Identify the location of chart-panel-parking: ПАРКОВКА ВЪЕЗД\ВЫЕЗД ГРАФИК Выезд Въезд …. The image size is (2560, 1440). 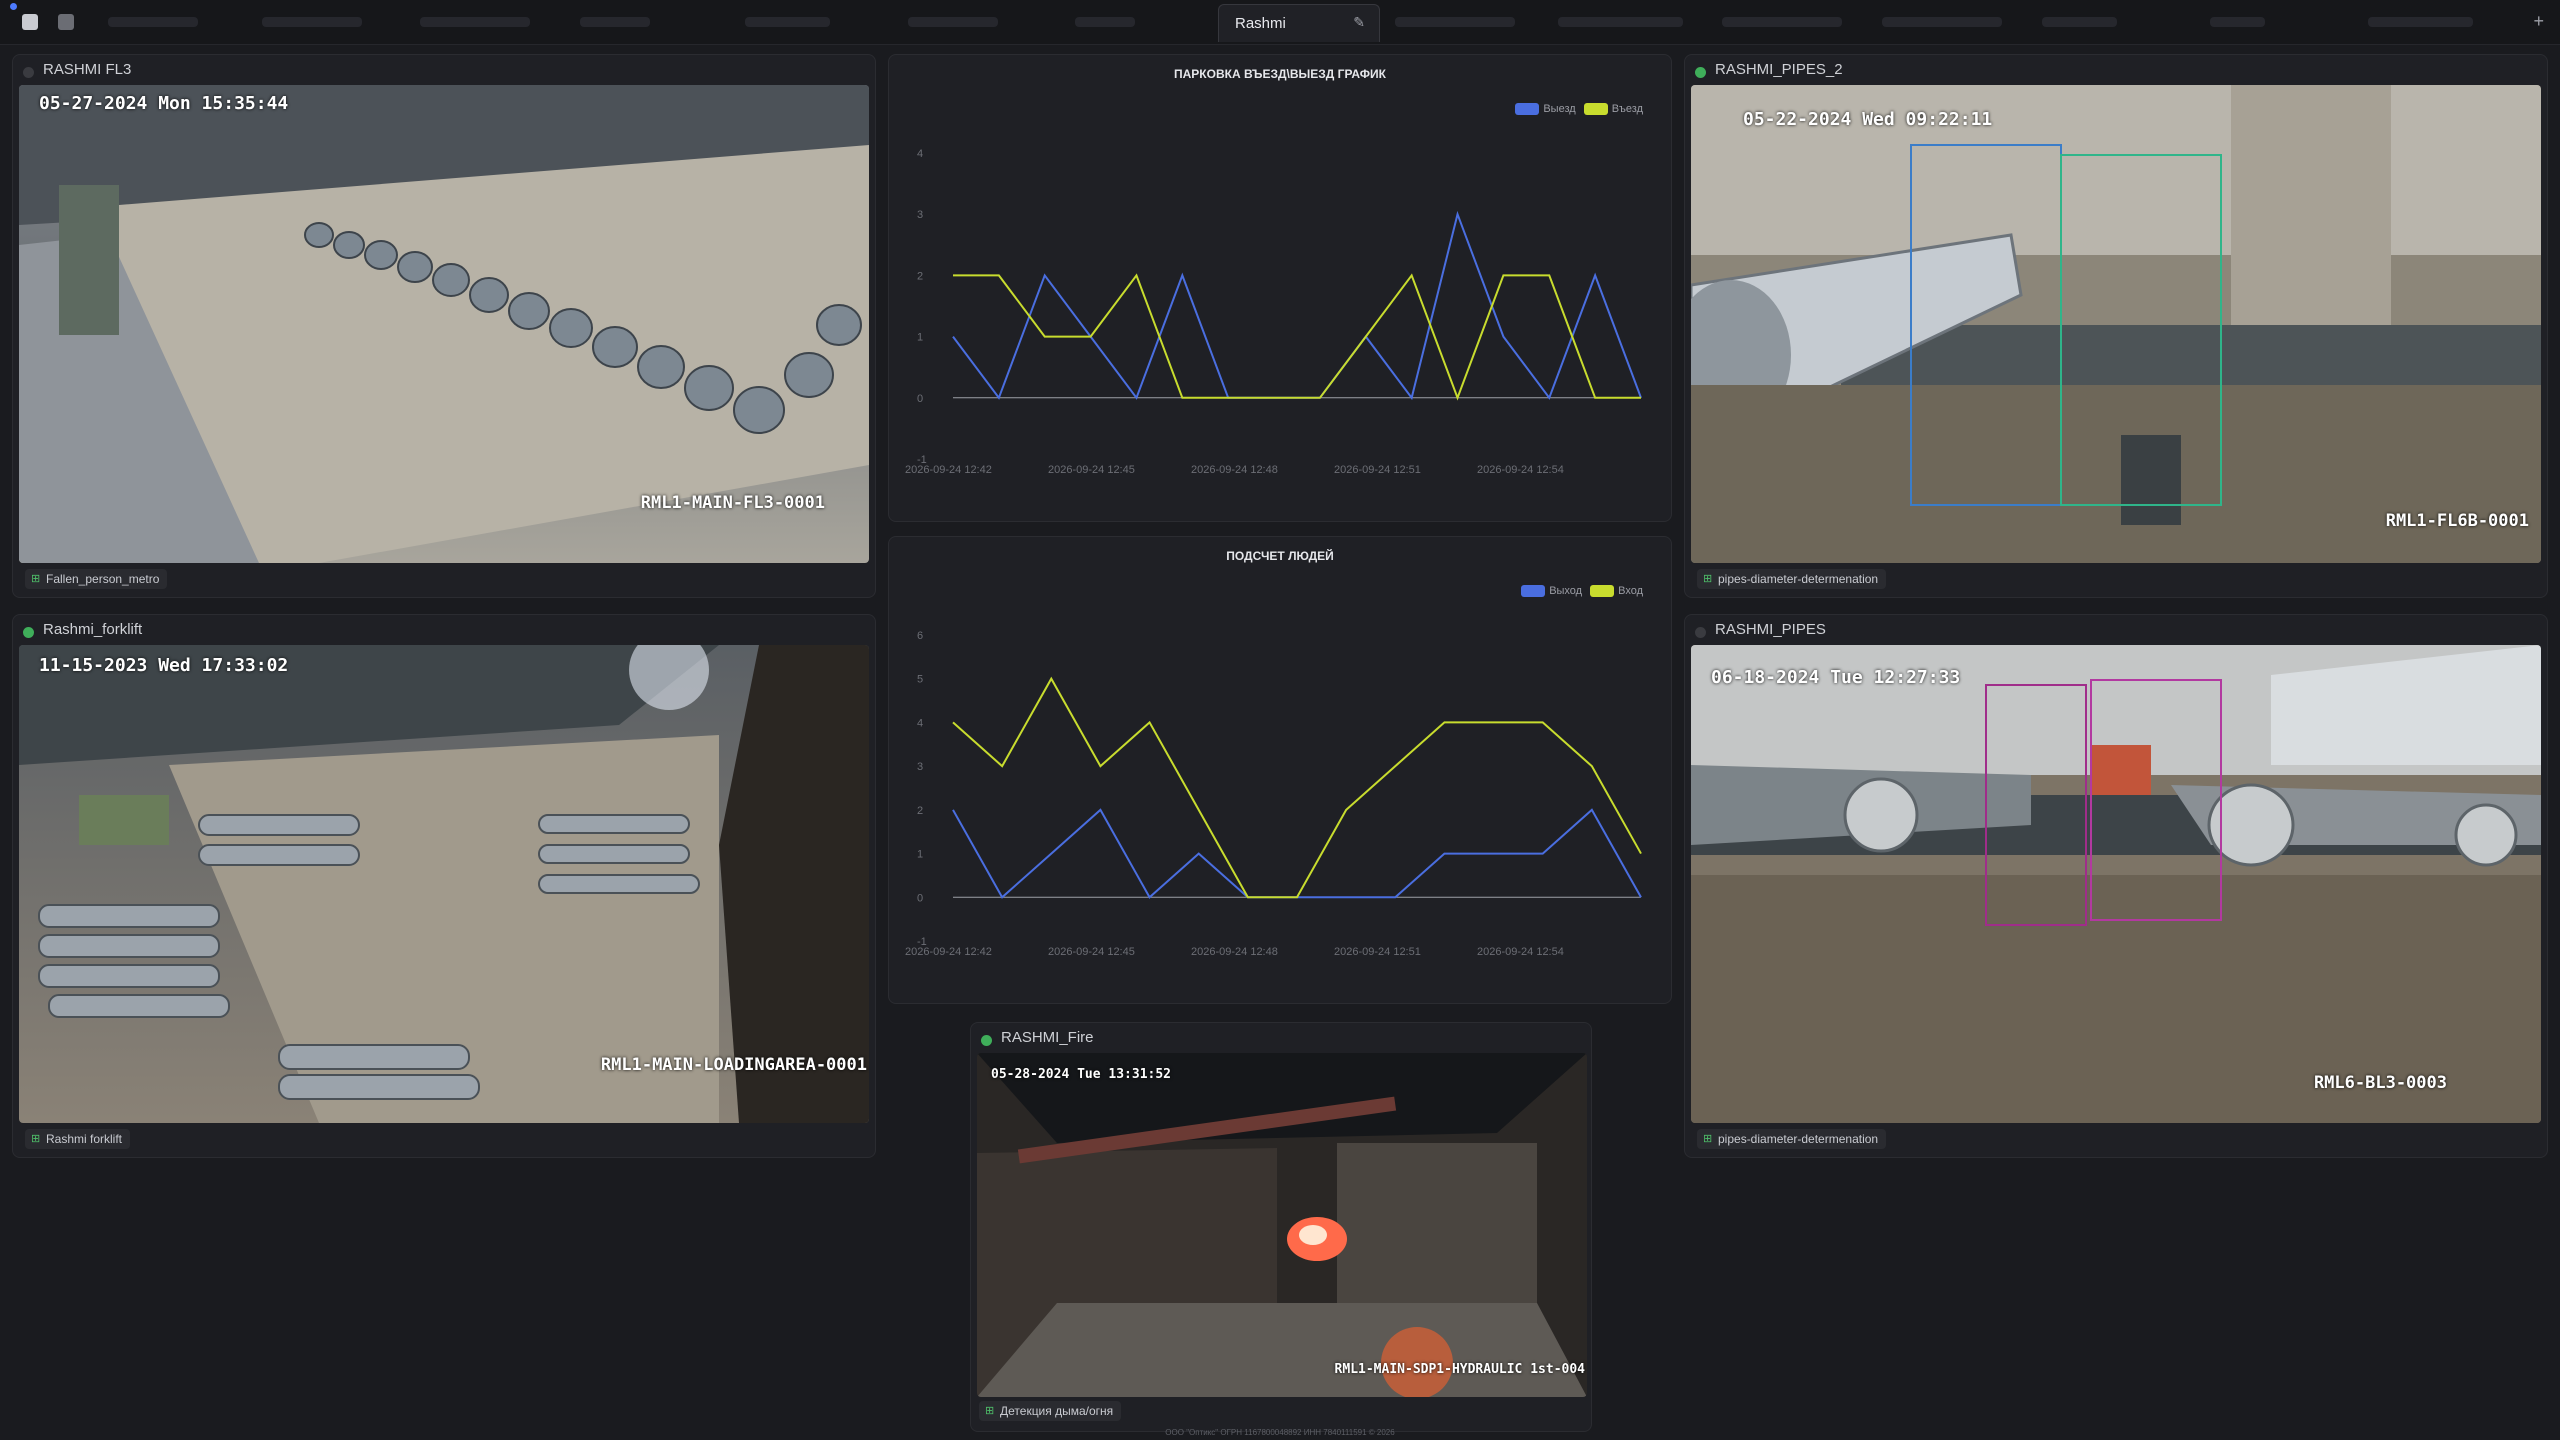
(1280, 288).